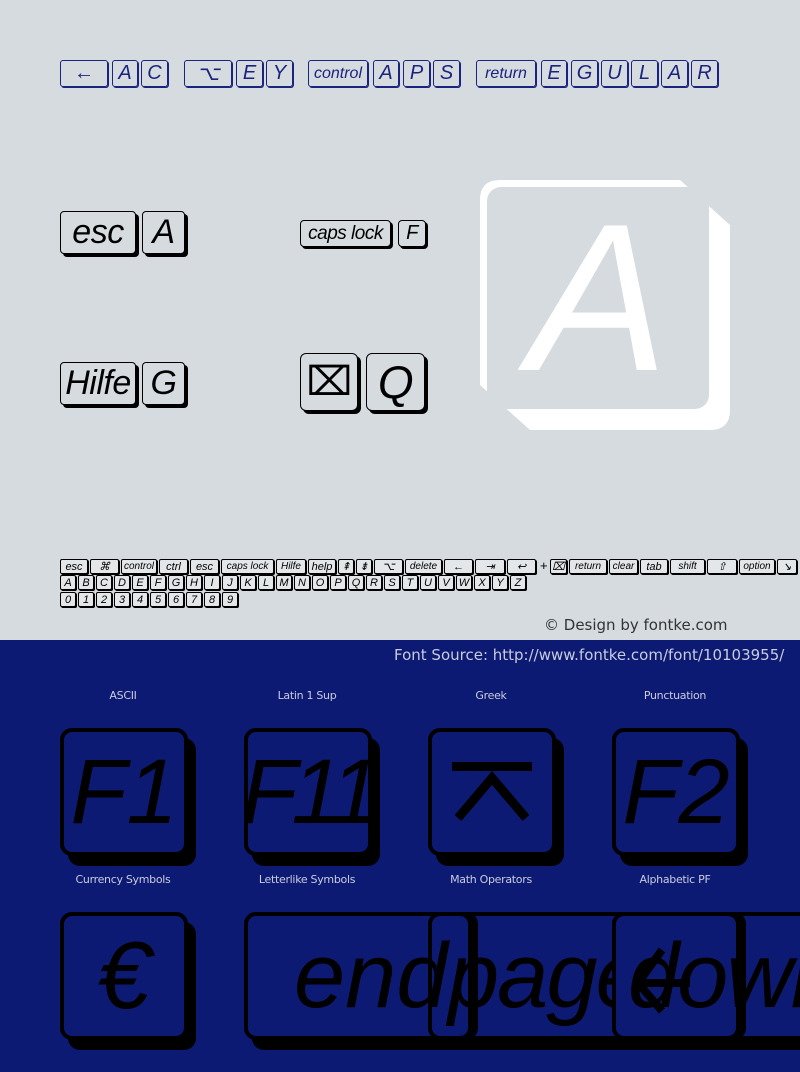 This screenshot has height=1072, width=800. Describe the element at coordinates (176, 582) in the screenshot. I see `charset-key: G` at that location.